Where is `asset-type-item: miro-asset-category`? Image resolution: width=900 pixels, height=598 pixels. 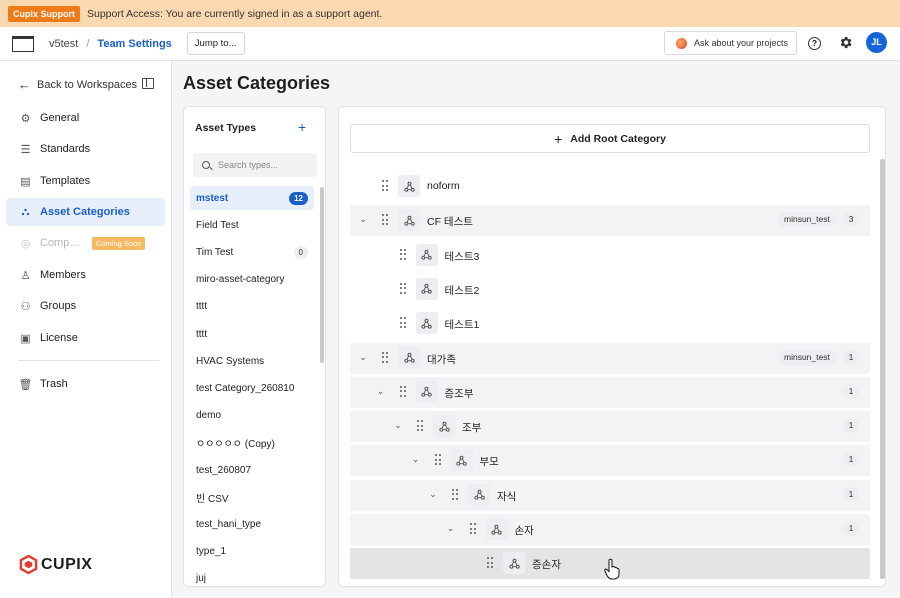
asset-type-item: miro-asset-category is located at coordinates (252, 280).